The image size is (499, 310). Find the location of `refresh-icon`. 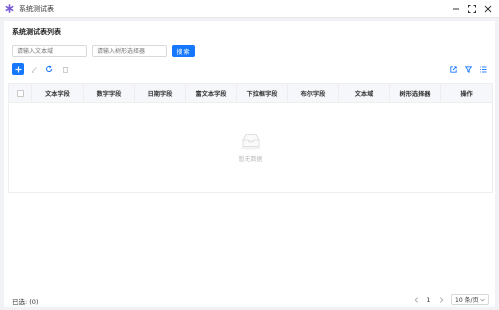

refresh-icon is located at coordinates (49, 68).